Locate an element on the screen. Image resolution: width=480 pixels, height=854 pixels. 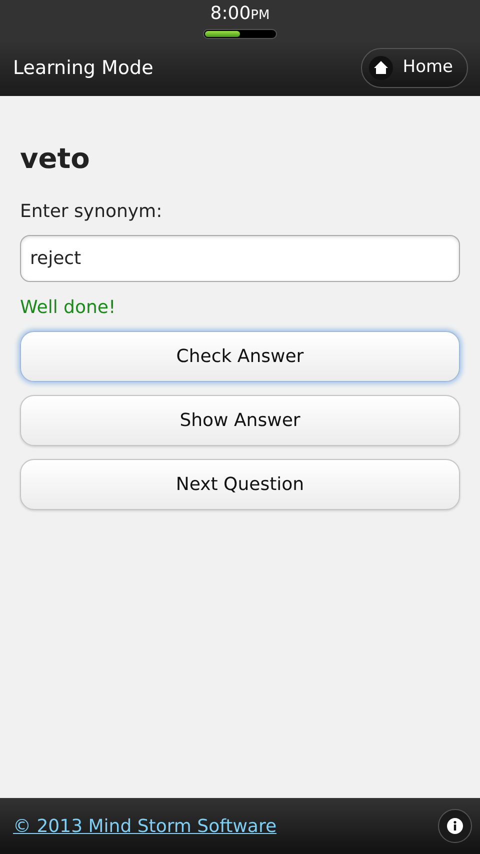
battery-icon is located at coordinates (240, 34).